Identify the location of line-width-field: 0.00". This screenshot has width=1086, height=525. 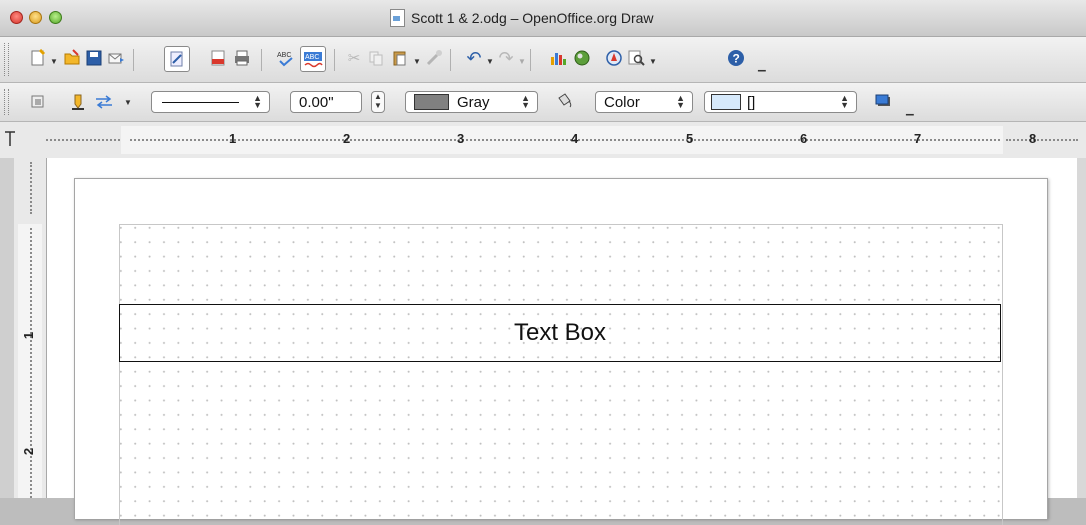
(326, 102).